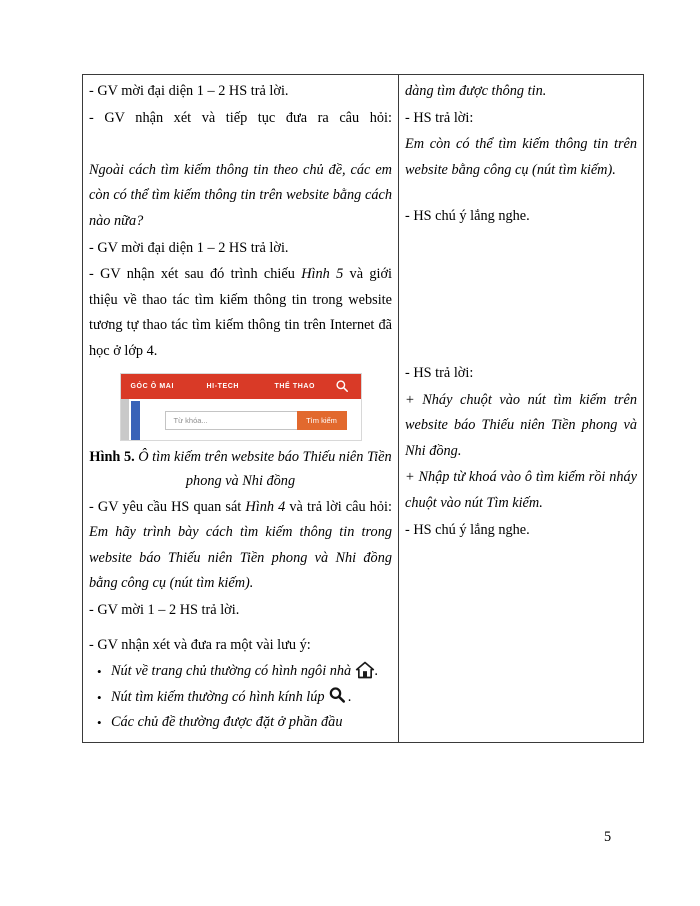 The image size is (700, 906). I want to click on observe-part1: - GV yêu cầu HS quan sát, so click(167, 506).